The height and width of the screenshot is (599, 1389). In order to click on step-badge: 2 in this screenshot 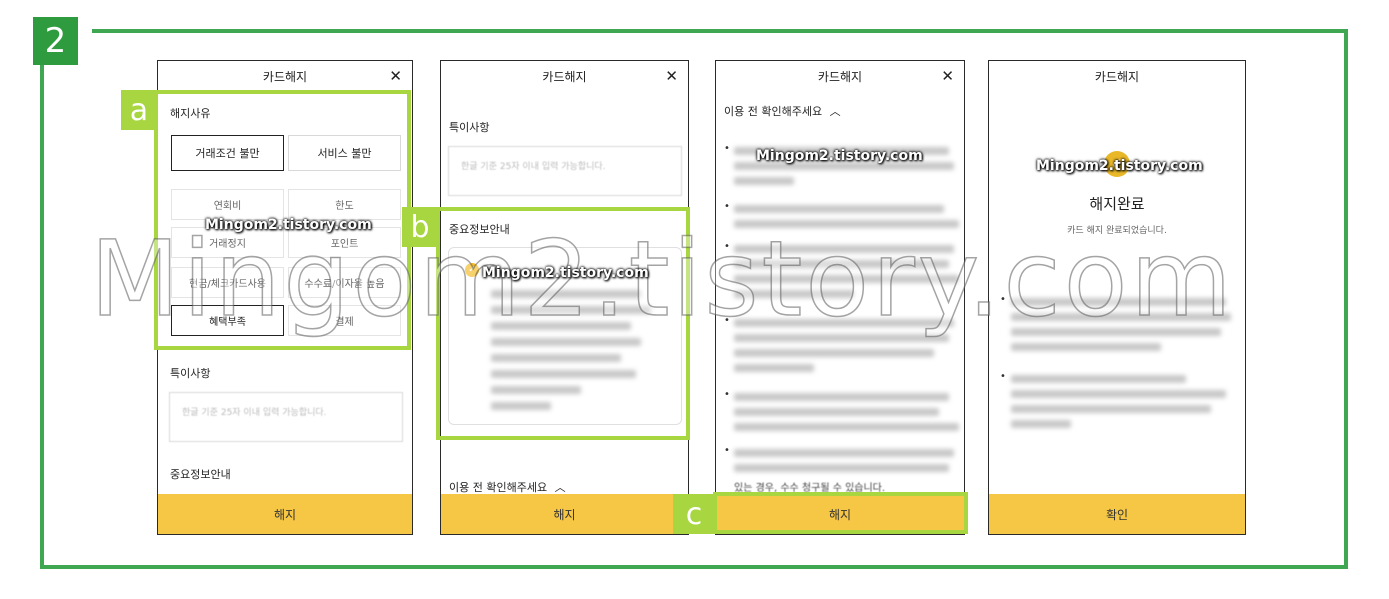, I will do `click(55, 41)`.